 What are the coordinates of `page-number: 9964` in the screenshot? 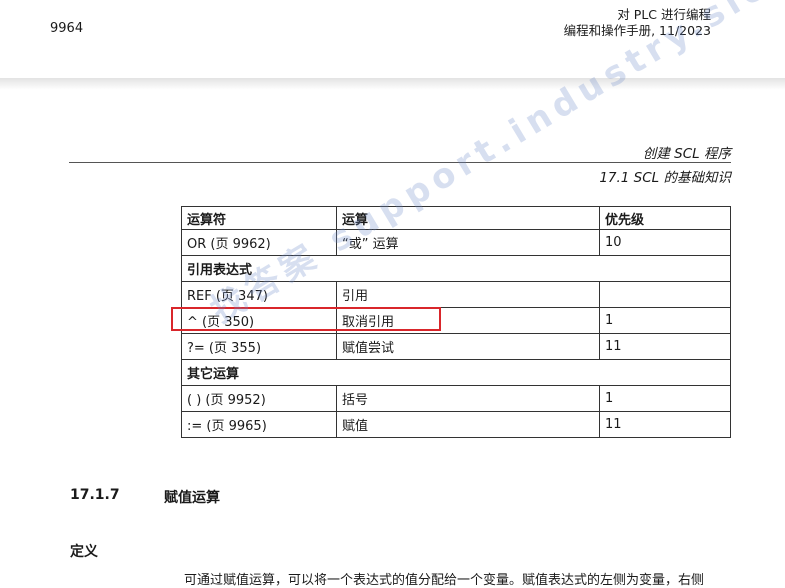 It's located at (67, 28).